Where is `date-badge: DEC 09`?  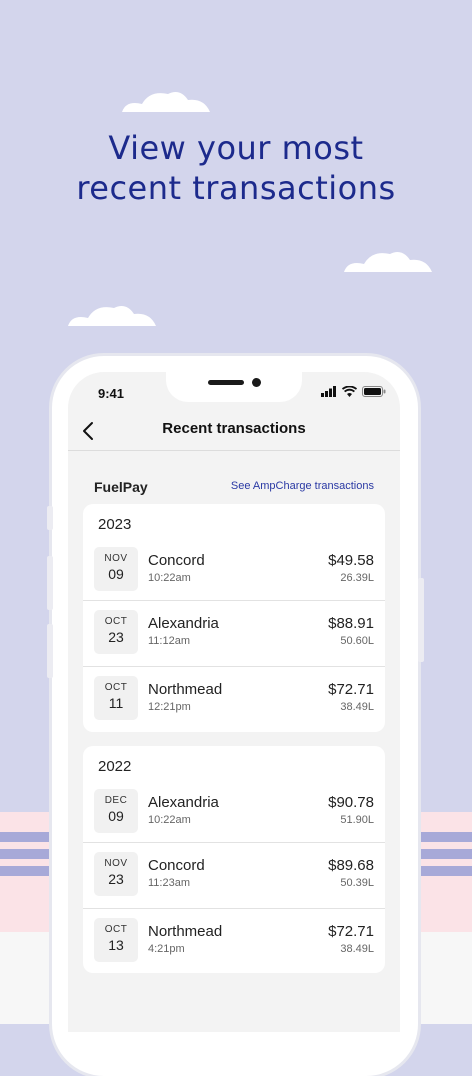 date-badge: DEC 09 is located at coordinates (116, 811).